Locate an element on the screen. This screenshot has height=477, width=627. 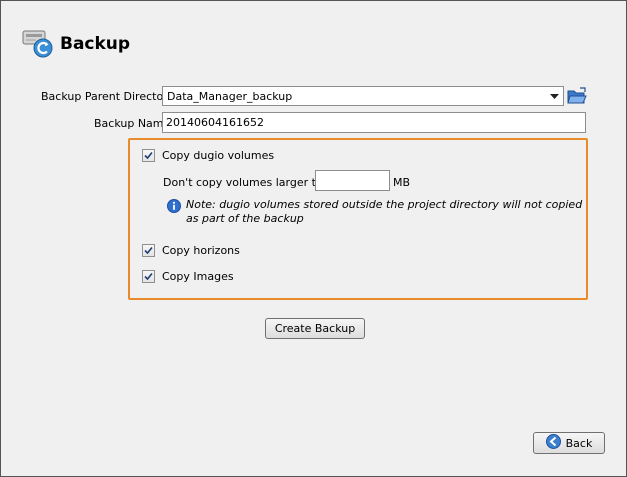
parent-directory-label: Backup Parent Directory is located at coordinates (108, 96).